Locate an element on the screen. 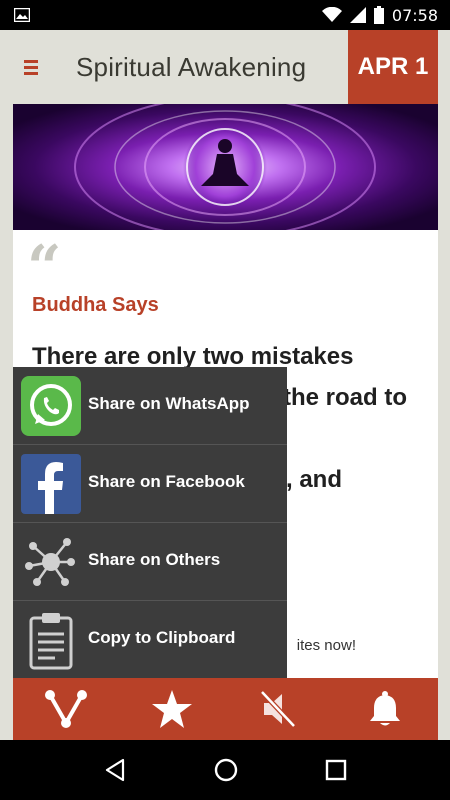 The image size is (450, 800). signal-icon is located at coordinates (357, 15).